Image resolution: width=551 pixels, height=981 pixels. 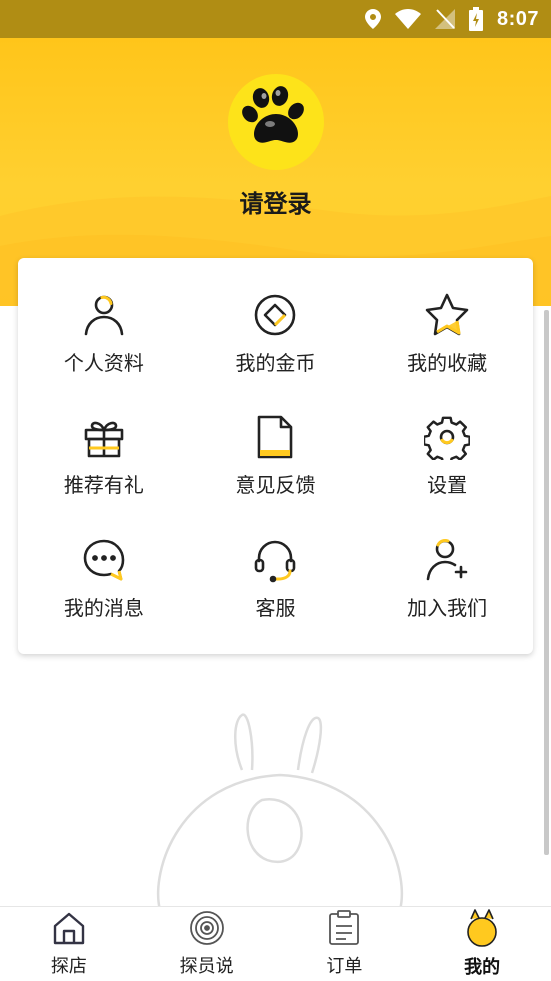 What do you see at coordinates (344, 966) in the screenshot?
I see `tab-label: 订单` at bounding box center [344, 966].